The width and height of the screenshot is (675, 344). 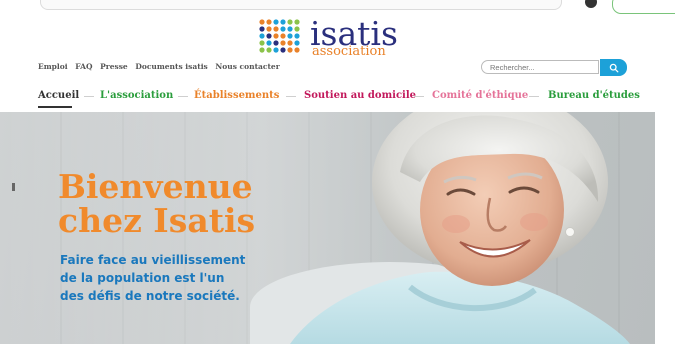 What do you see at coordinates (643, 7) in the screenshot?
I see `browser-extension-button` at bounding box center [643, 7].